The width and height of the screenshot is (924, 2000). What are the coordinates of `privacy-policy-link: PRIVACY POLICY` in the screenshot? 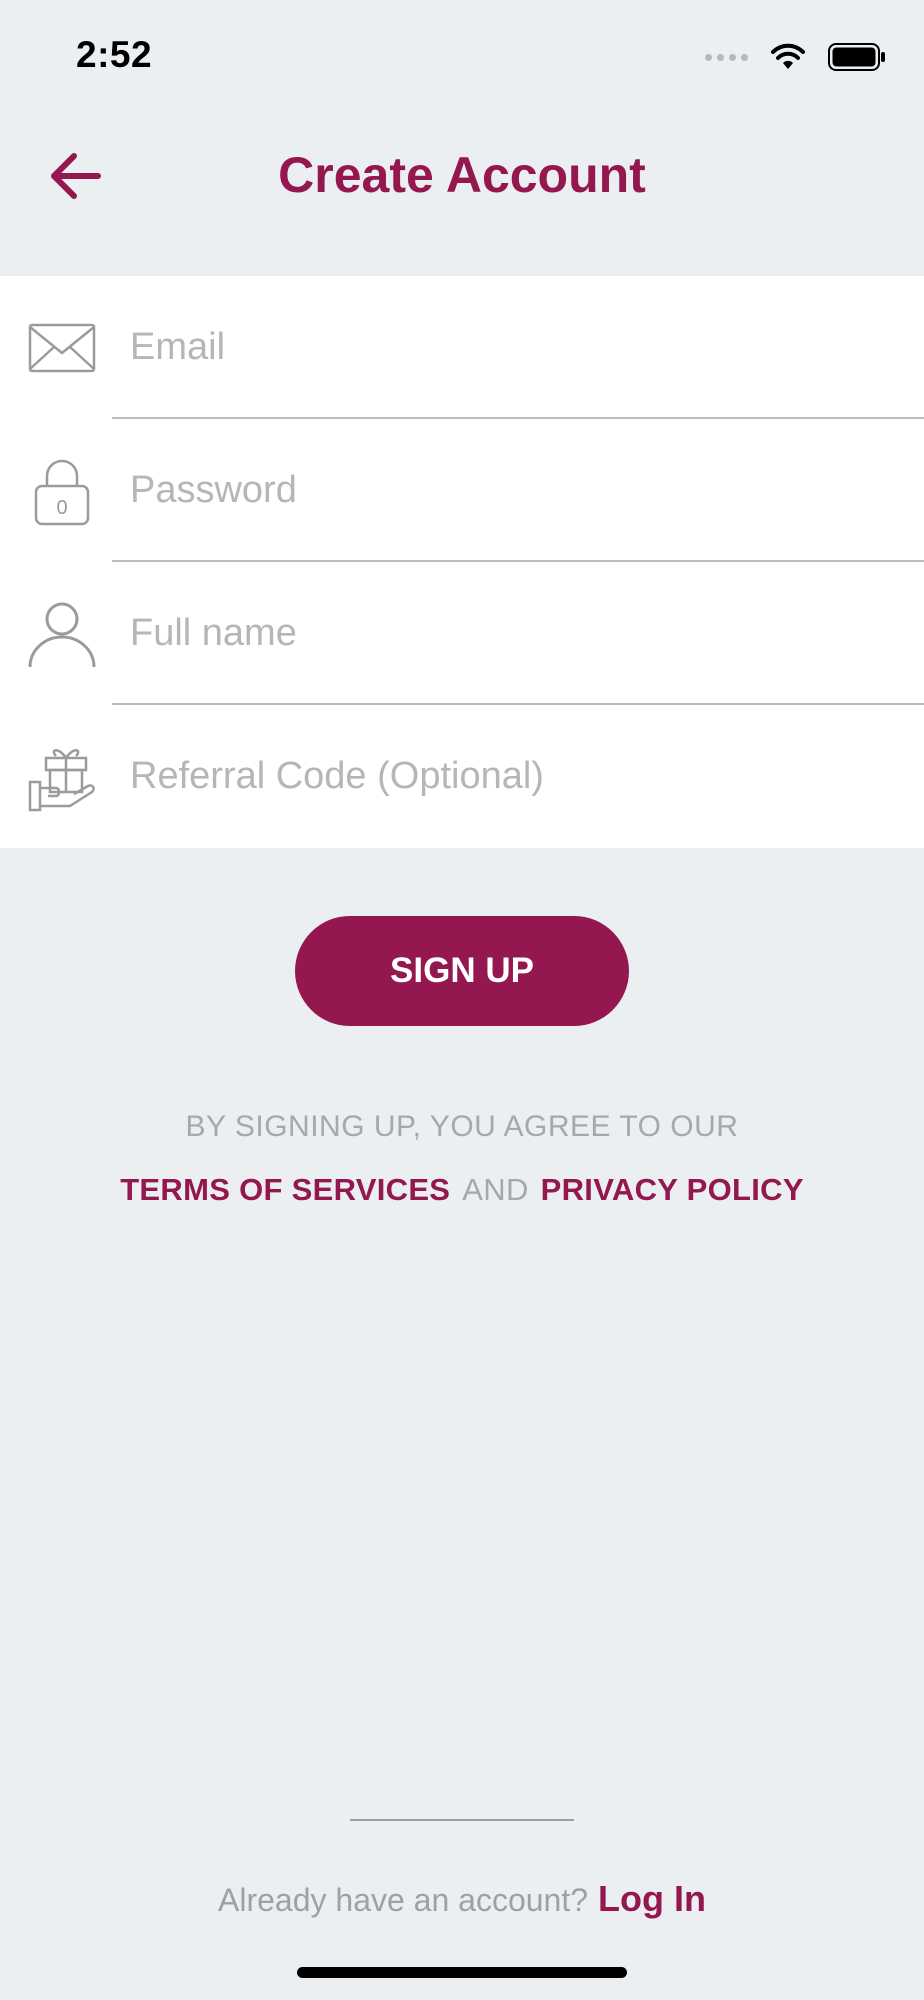 It's located at (672, 1189).